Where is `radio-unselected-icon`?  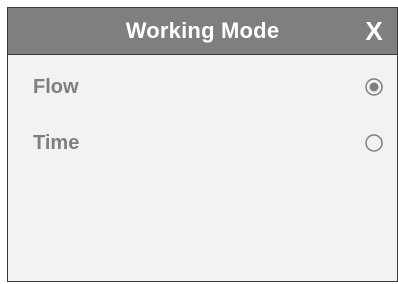 radio-unselected-icon is located at coordinates (374, 143).